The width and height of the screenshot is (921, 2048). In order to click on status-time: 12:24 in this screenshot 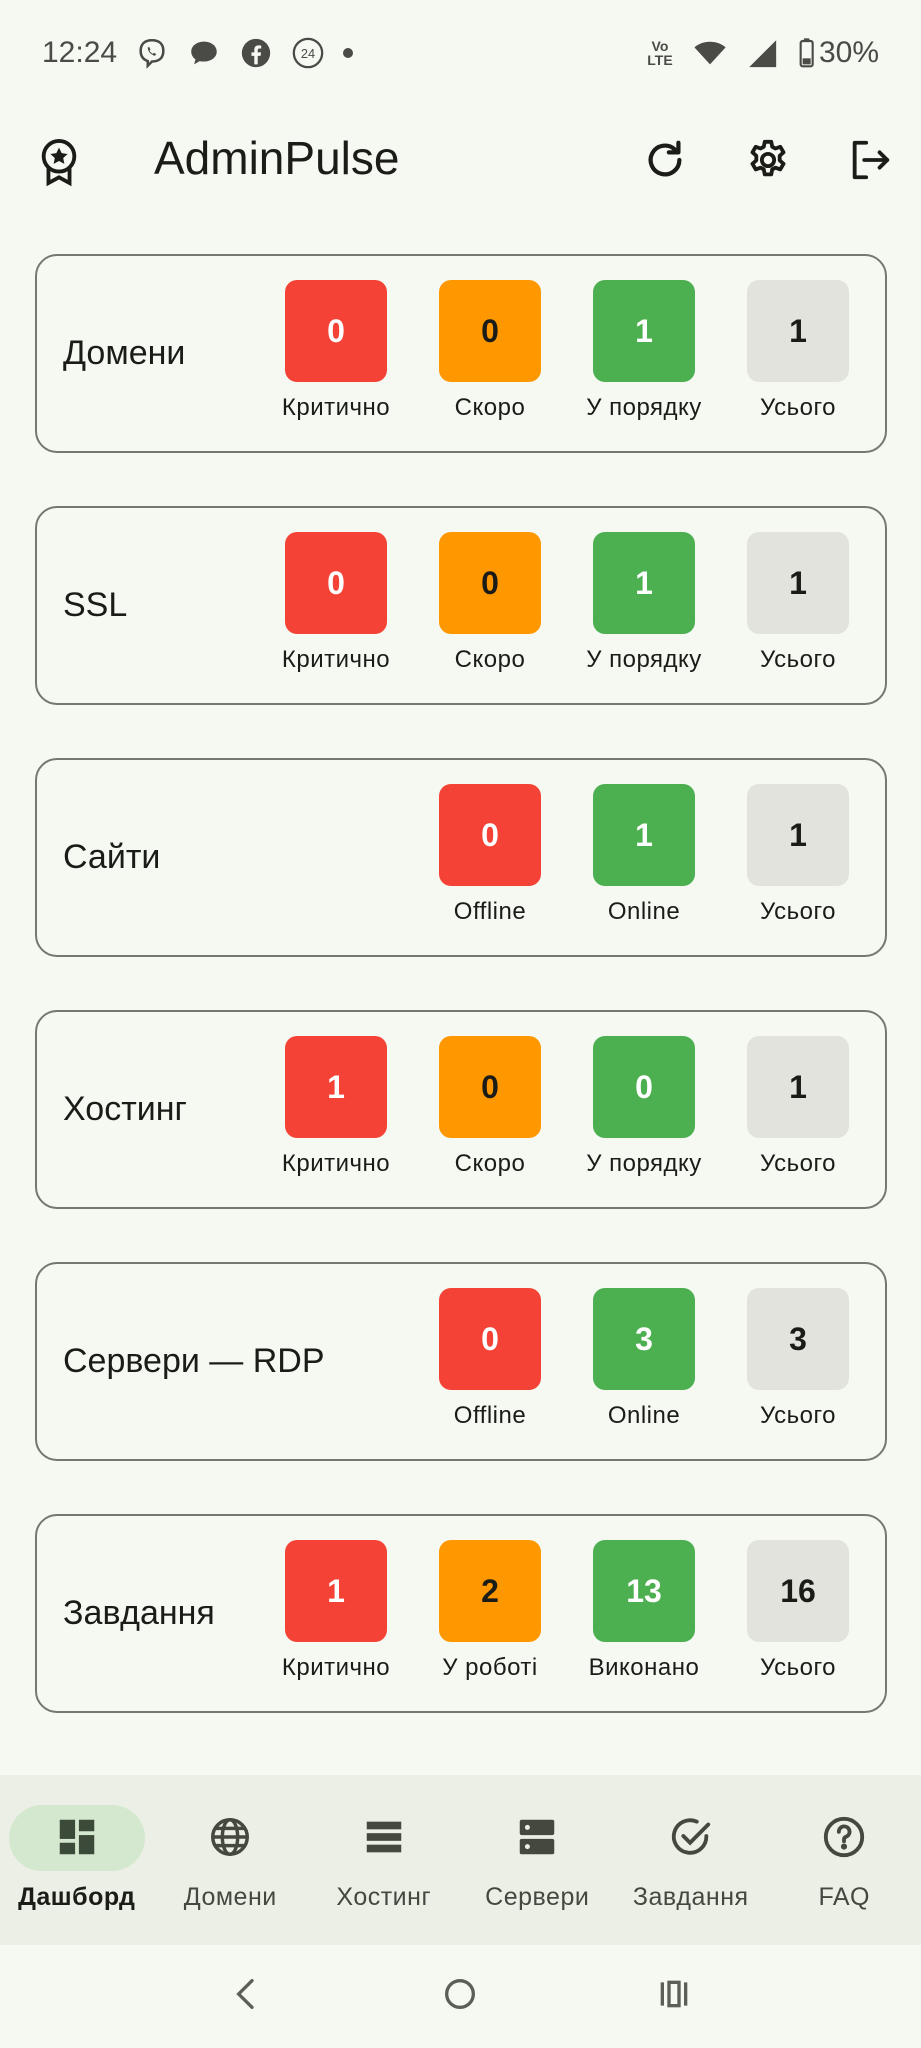, I will do `click(80, 52)`.